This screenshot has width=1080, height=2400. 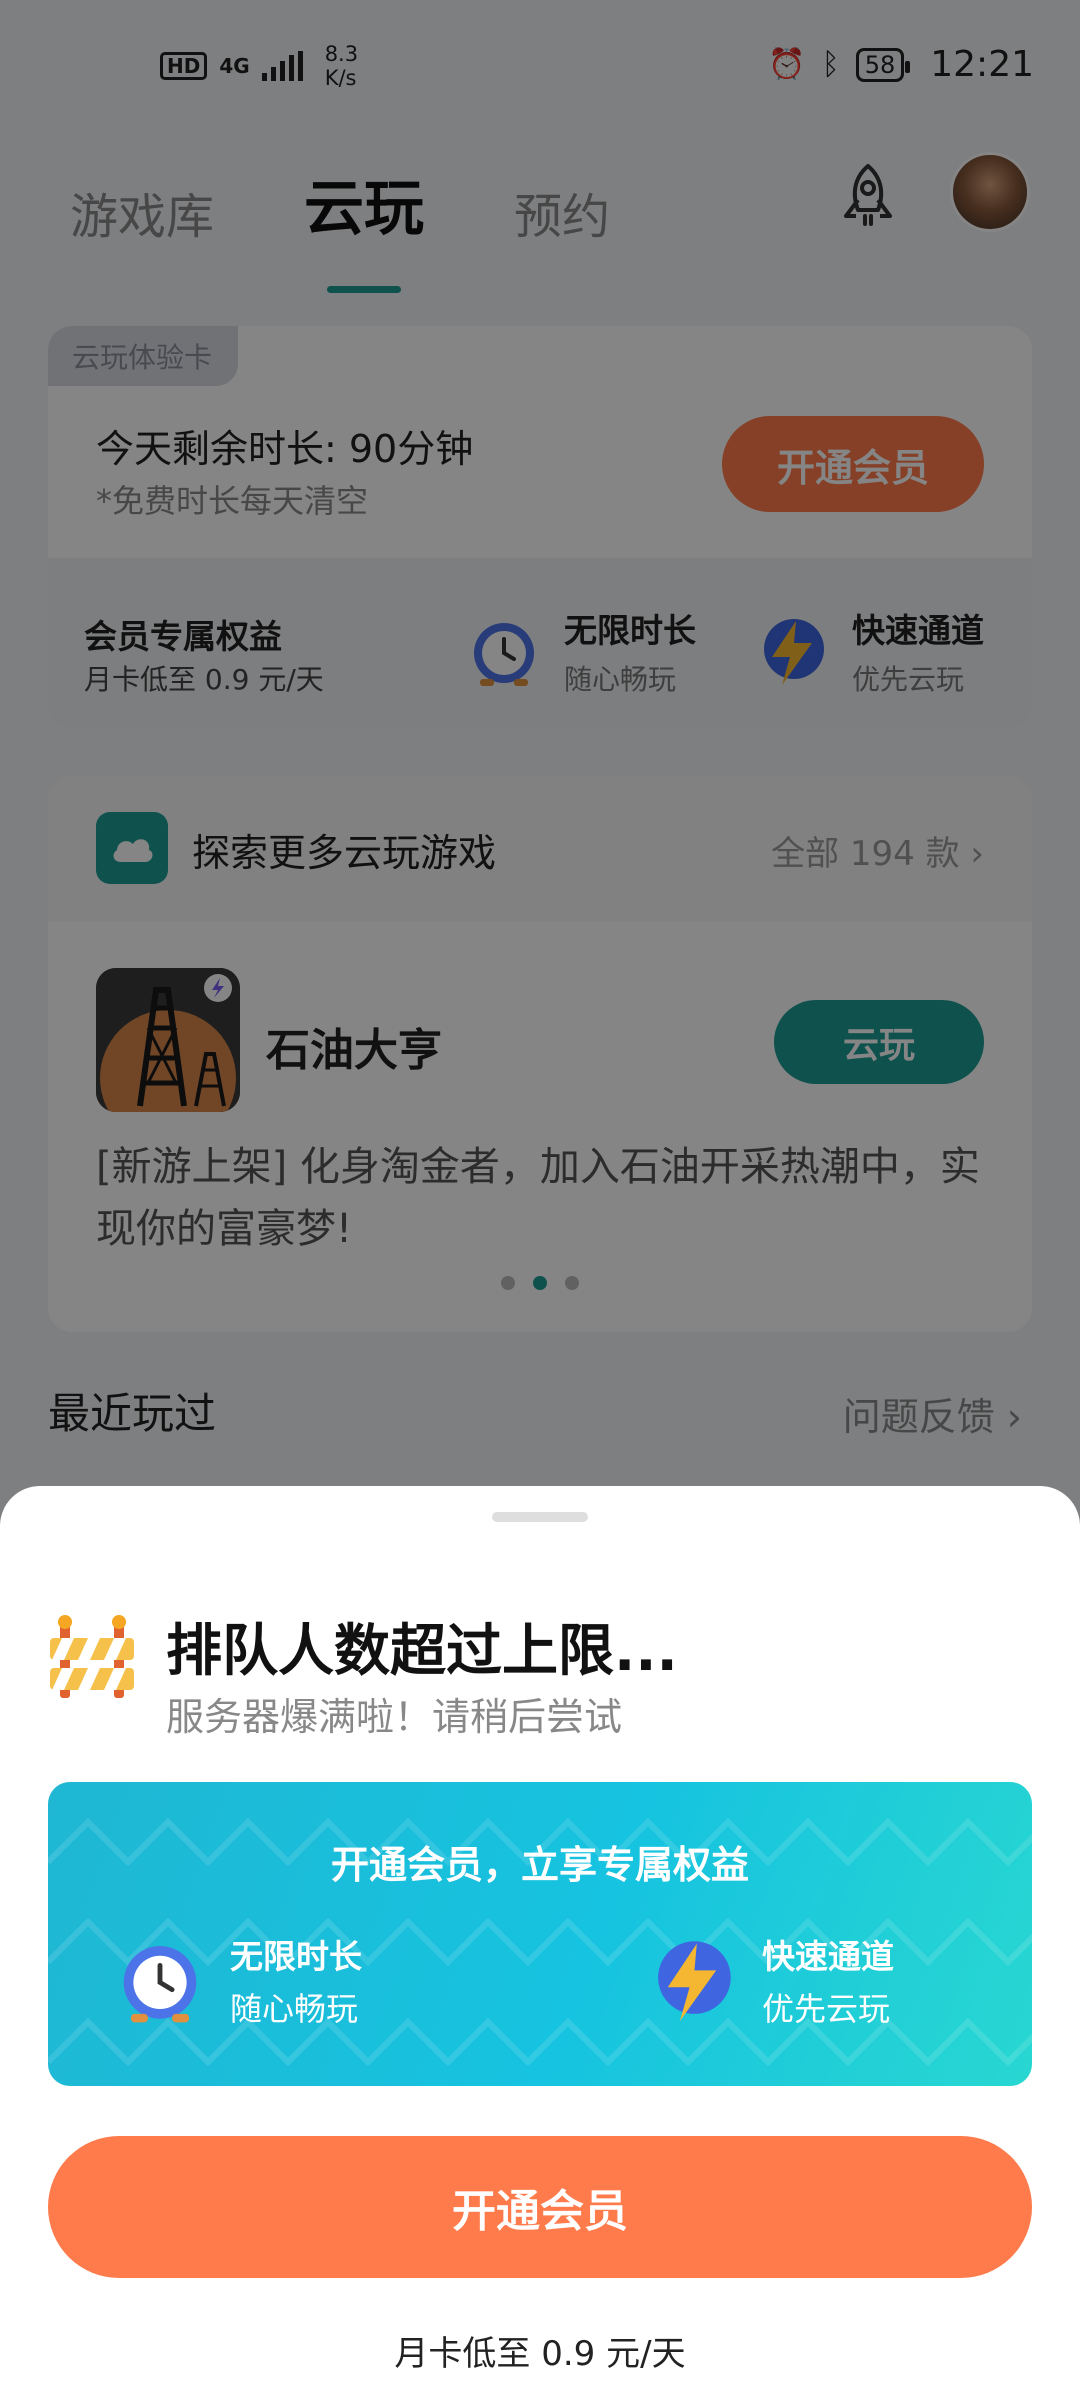 What do you see at coordinates (694, 1981) in the screenshot?
I see `lightning-icon` at bounding box center [694, 1981].